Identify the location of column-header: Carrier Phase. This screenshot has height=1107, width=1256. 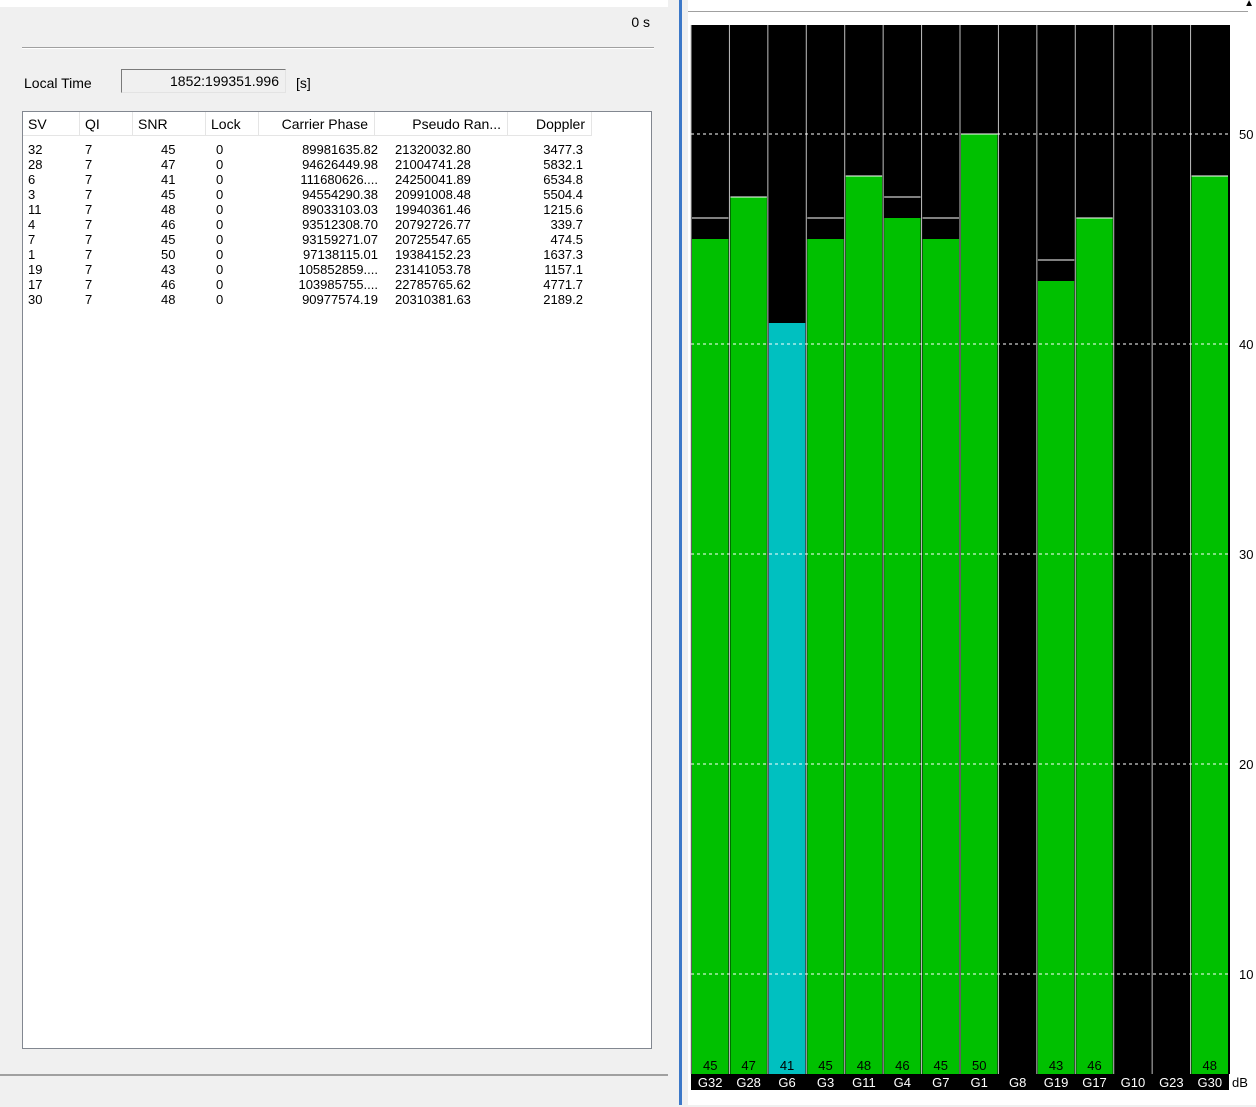
(317, 124).